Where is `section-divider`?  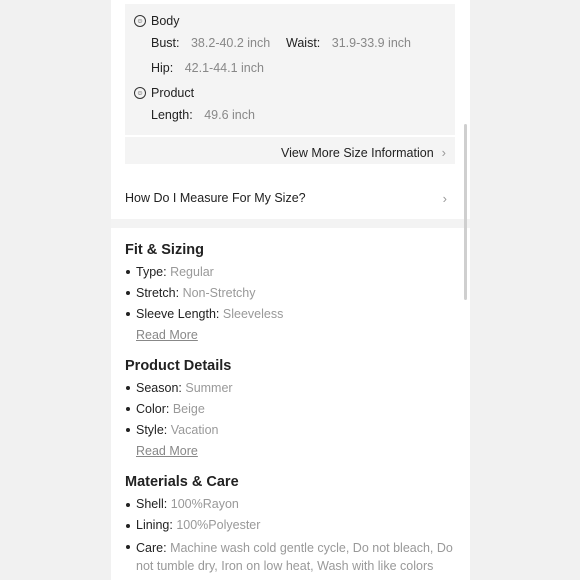
section-divider is located at coordinates (290, 223).